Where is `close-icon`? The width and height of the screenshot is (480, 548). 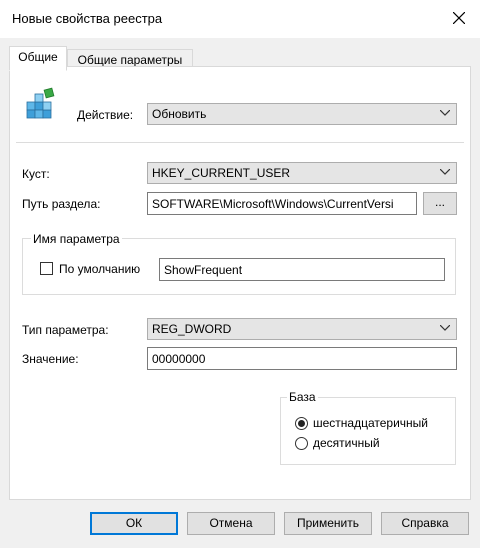 close-icon is located at coordinates (459, 18).